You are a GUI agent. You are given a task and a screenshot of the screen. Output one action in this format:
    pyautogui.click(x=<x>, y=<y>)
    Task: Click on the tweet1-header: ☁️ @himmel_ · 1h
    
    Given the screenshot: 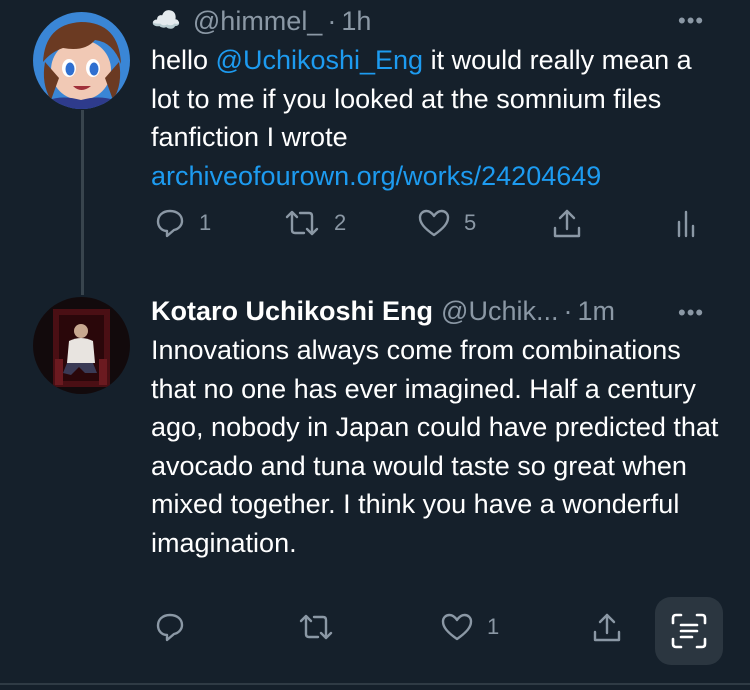 What is the action you would take?
    pyautogui.click(x=261, y=21)
    